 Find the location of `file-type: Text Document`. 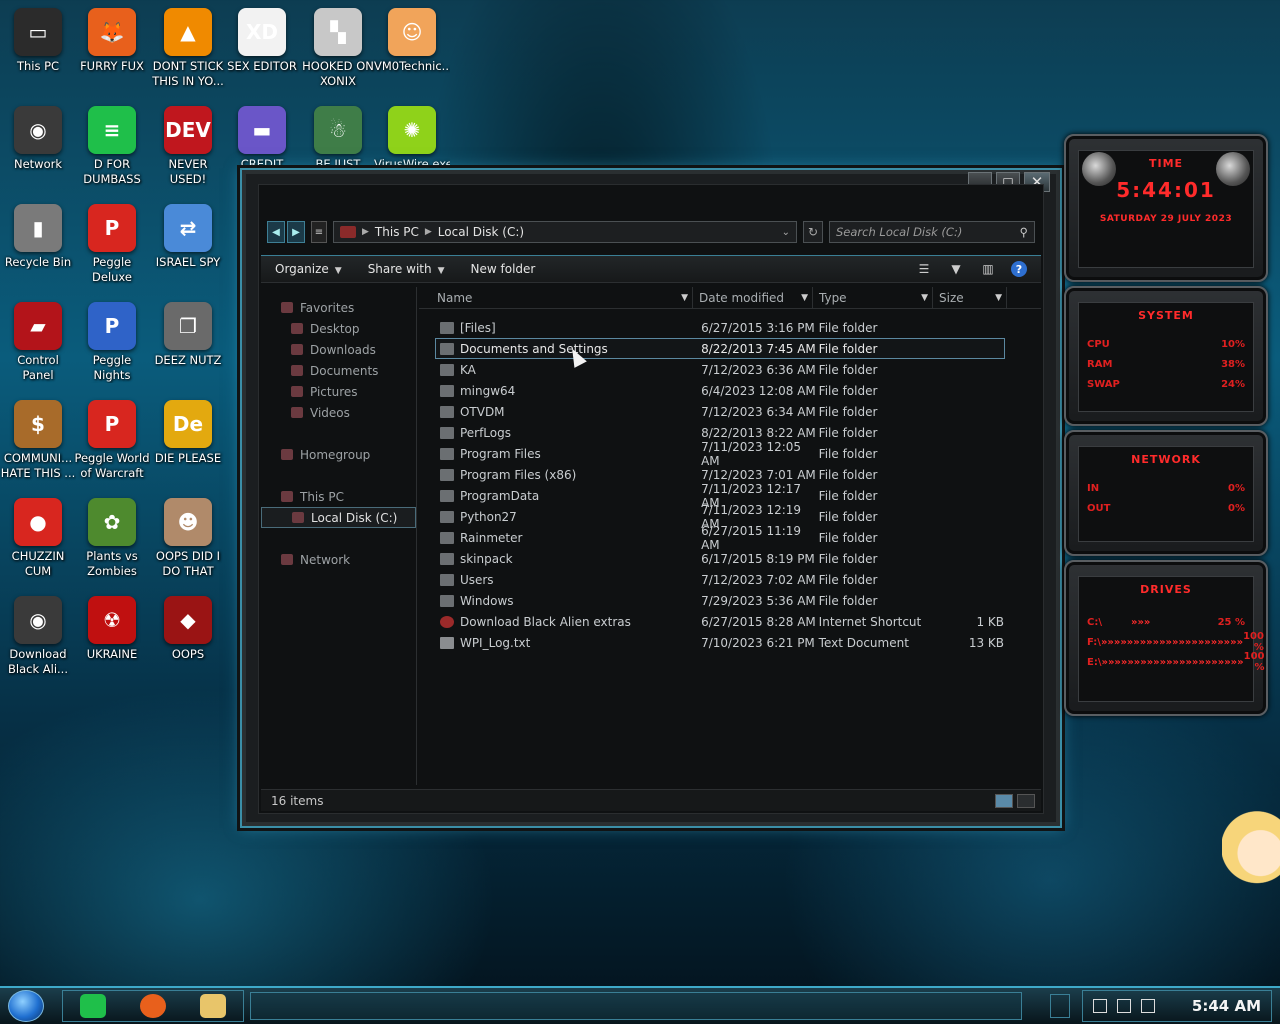

file-type: Text Document is located at coordinates (863, 642).